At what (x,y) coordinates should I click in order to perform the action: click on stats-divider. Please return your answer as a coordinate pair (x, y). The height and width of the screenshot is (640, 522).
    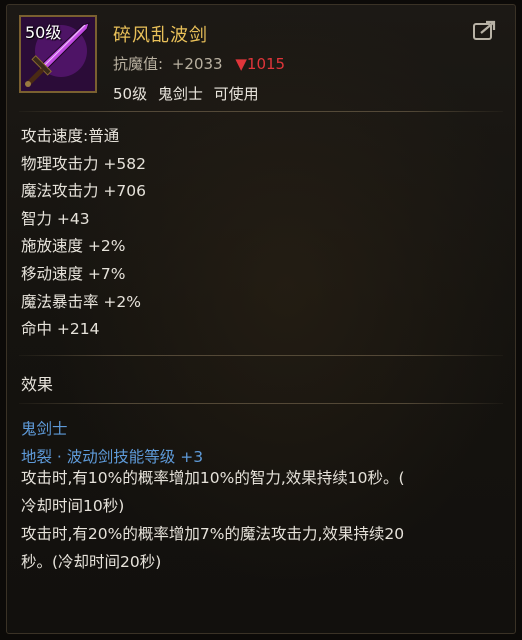
    Looking at the image, I should click on (261, 355).